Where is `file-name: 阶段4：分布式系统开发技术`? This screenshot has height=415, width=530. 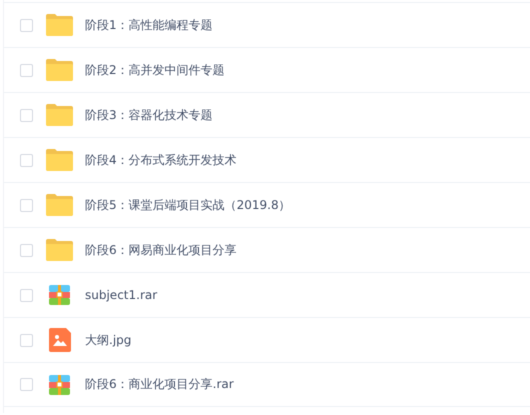
file-name: 阶段4：分布式系统开发技术 is located at coordinates (161, 160).